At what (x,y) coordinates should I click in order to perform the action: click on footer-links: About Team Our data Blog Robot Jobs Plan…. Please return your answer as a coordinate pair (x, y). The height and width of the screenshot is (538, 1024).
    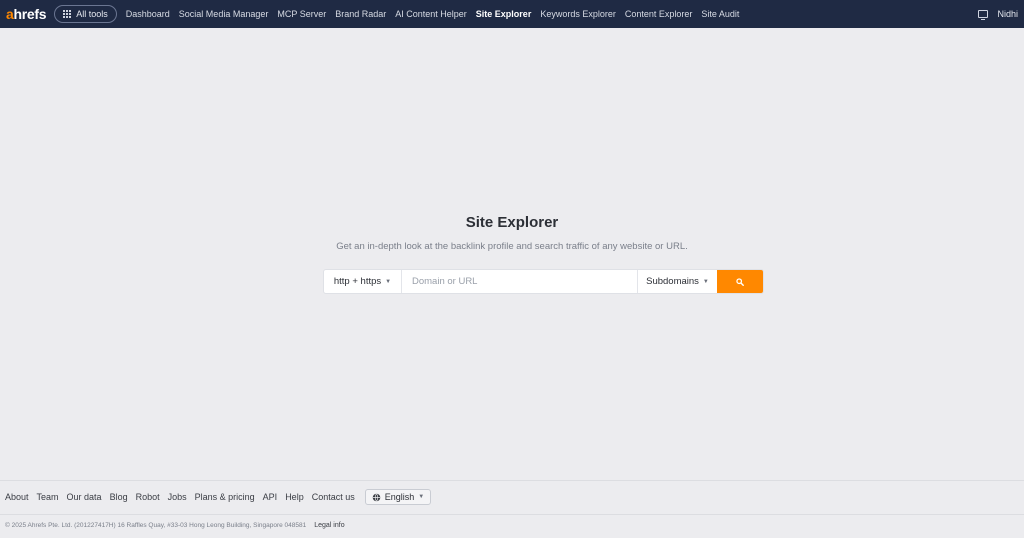
    Looking at the image, I should click on (218, 497).